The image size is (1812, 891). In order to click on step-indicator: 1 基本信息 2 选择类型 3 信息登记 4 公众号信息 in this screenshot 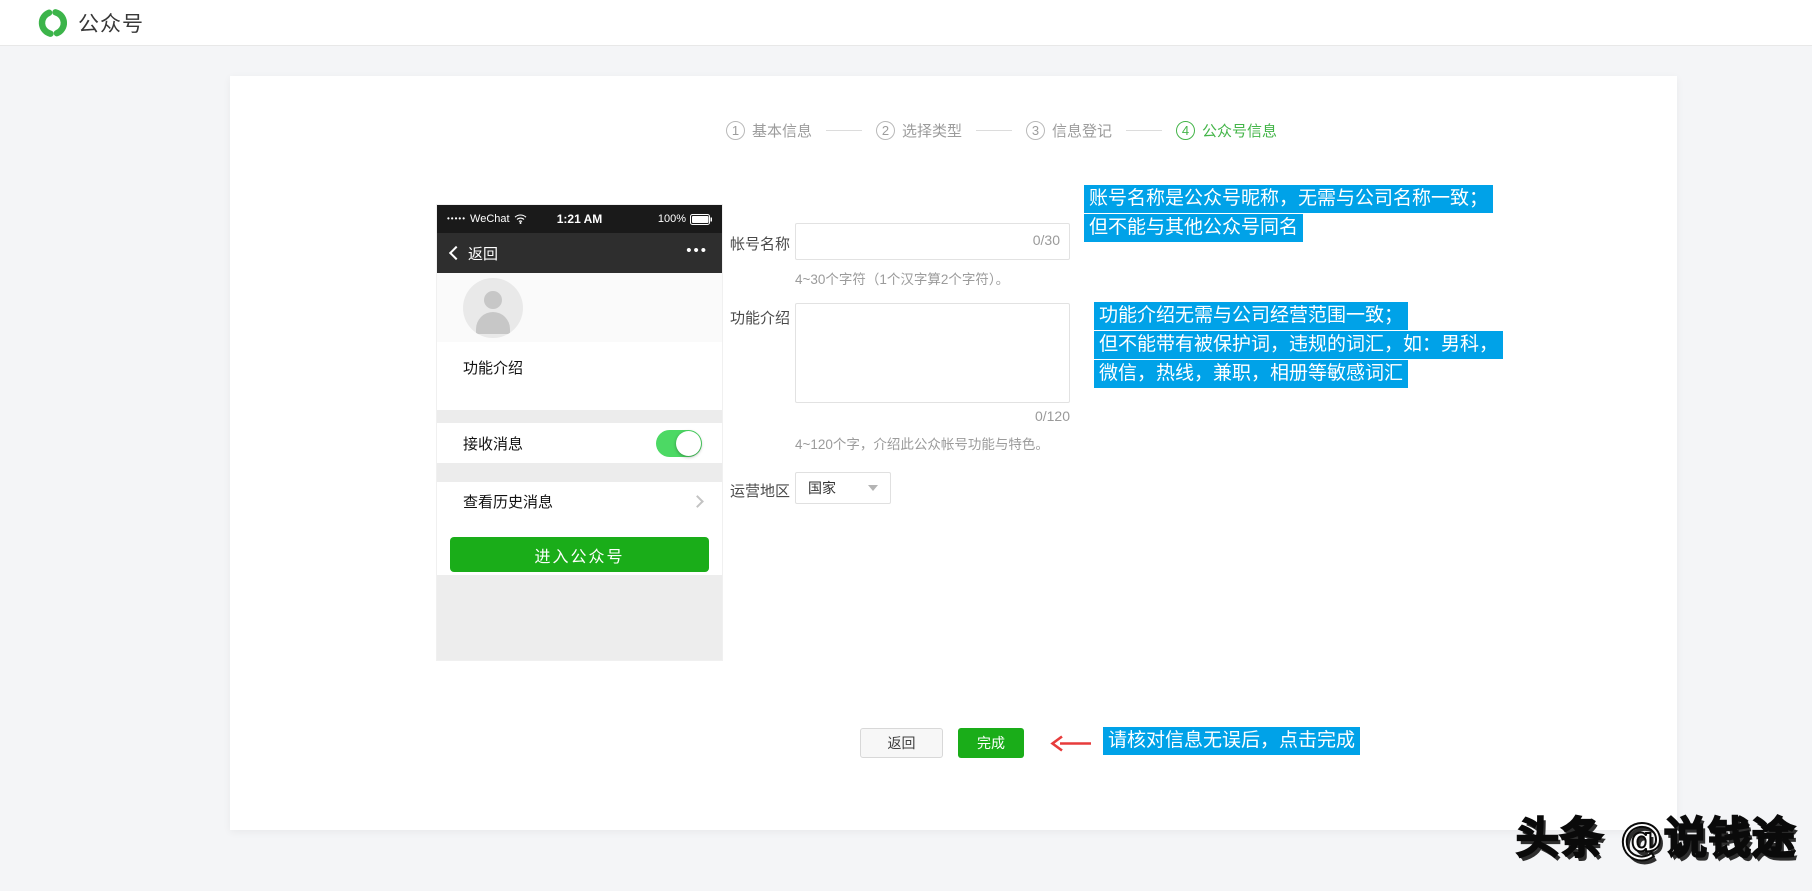, I will do `click(1001, 130)`.